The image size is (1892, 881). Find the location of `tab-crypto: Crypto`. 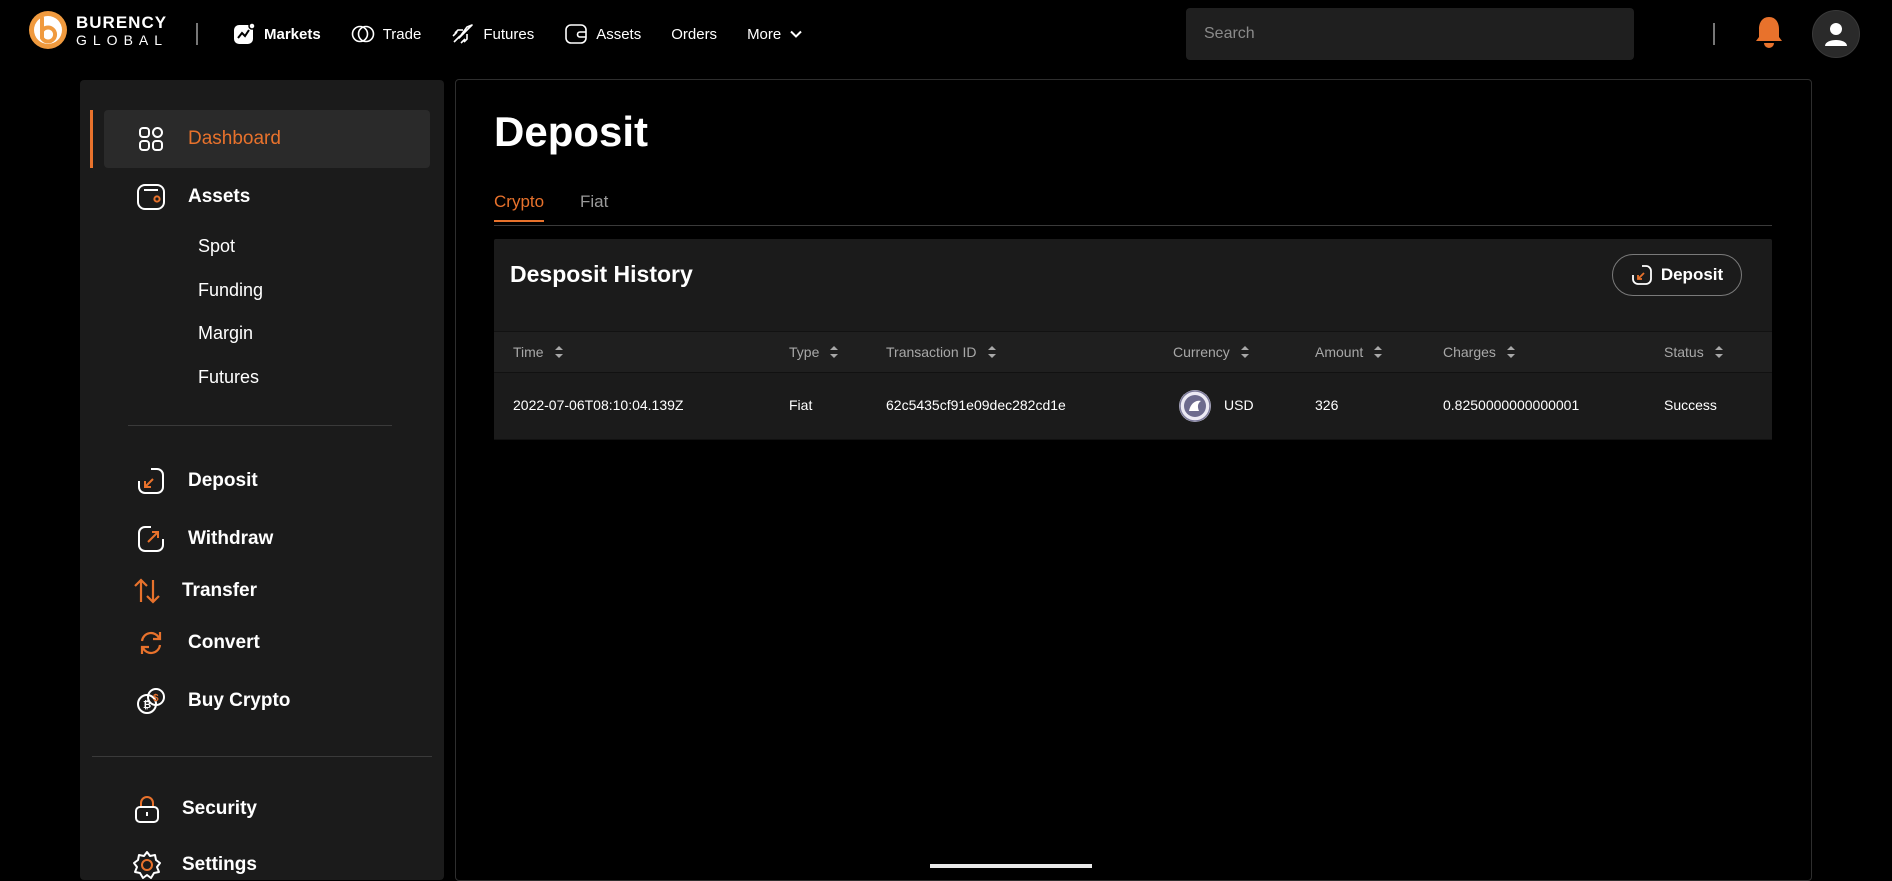

tab-crypto: Crypto is located at coordinates (519, 207).